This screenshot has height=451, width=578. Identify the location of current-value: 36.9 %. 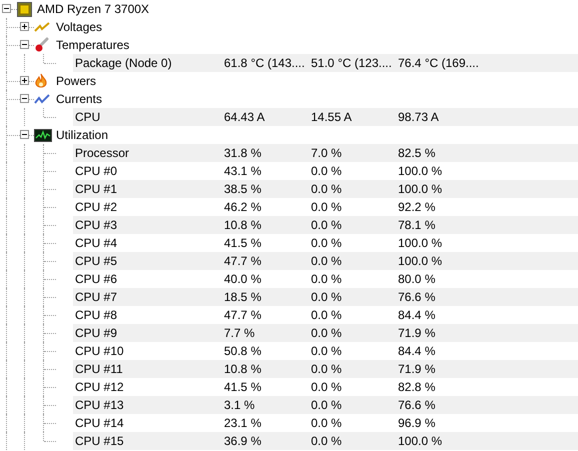
(243, 441).